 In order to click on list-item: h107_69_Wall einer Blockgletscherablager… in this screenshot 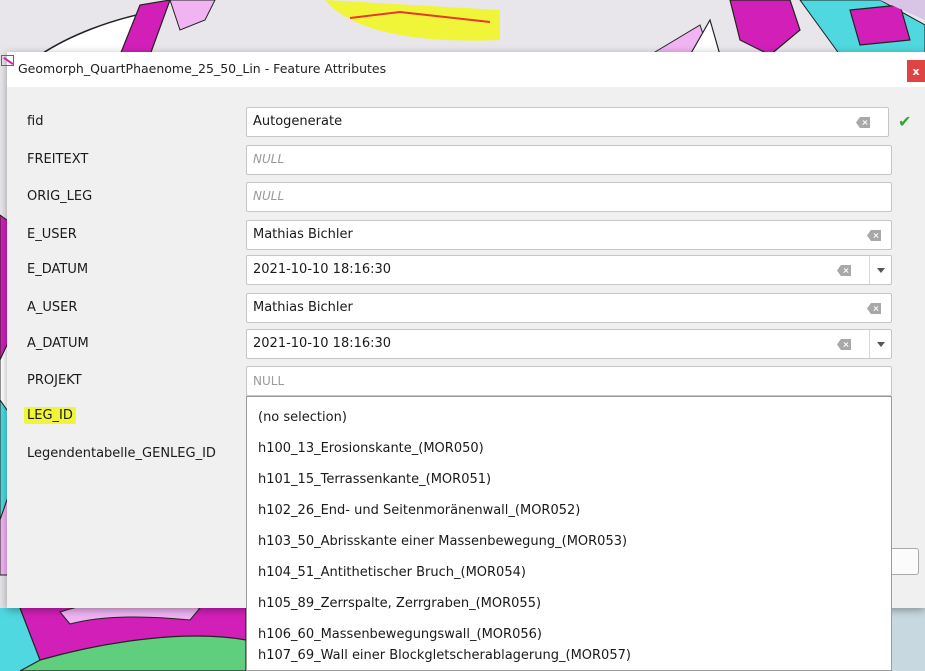, I will do `click(444, 655)`.